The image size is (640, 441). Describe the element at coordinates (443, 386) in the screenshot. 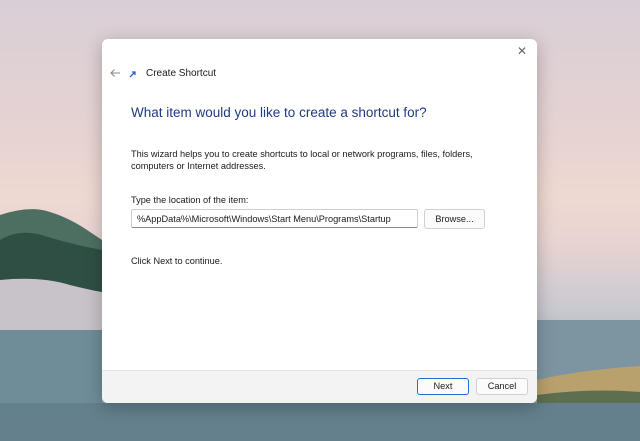

I see `next-button: Next` at that location.